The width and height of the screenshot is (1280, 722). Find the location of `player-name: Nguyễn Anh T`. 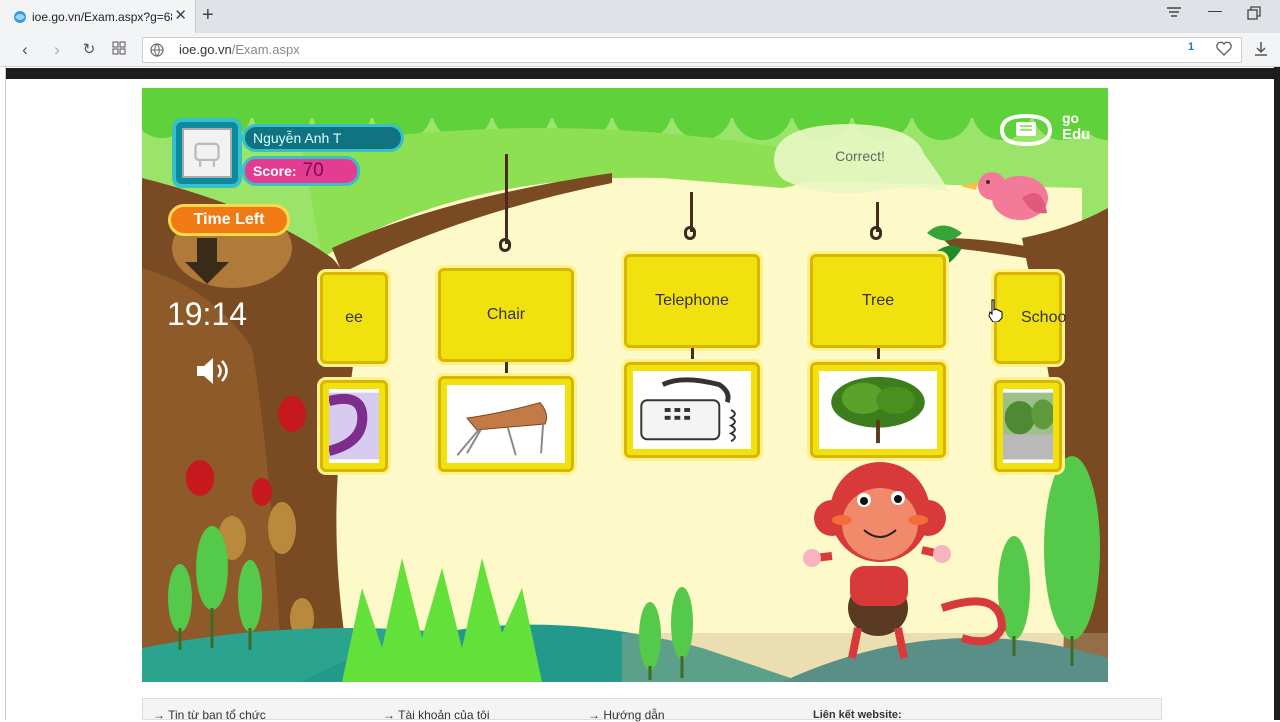

player-name: Nguyễn Anh T is located at coordinates (323, 138).